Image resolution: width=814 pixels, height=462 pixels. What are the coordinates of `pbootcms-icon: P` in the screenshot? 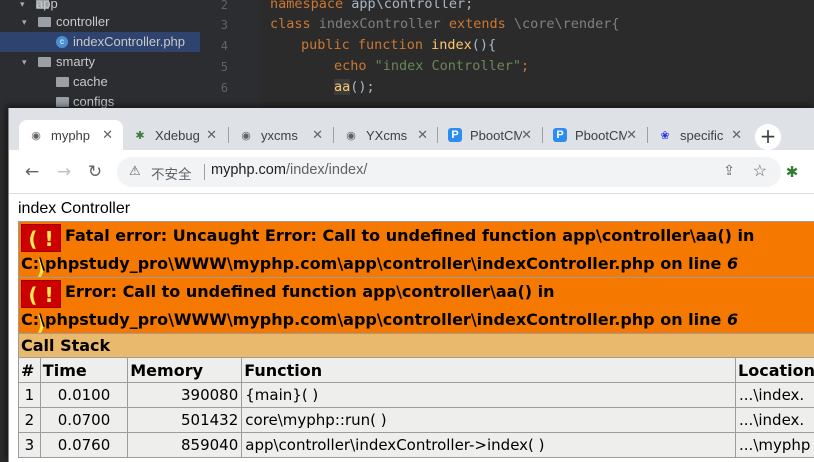 It's located at (455, 135).